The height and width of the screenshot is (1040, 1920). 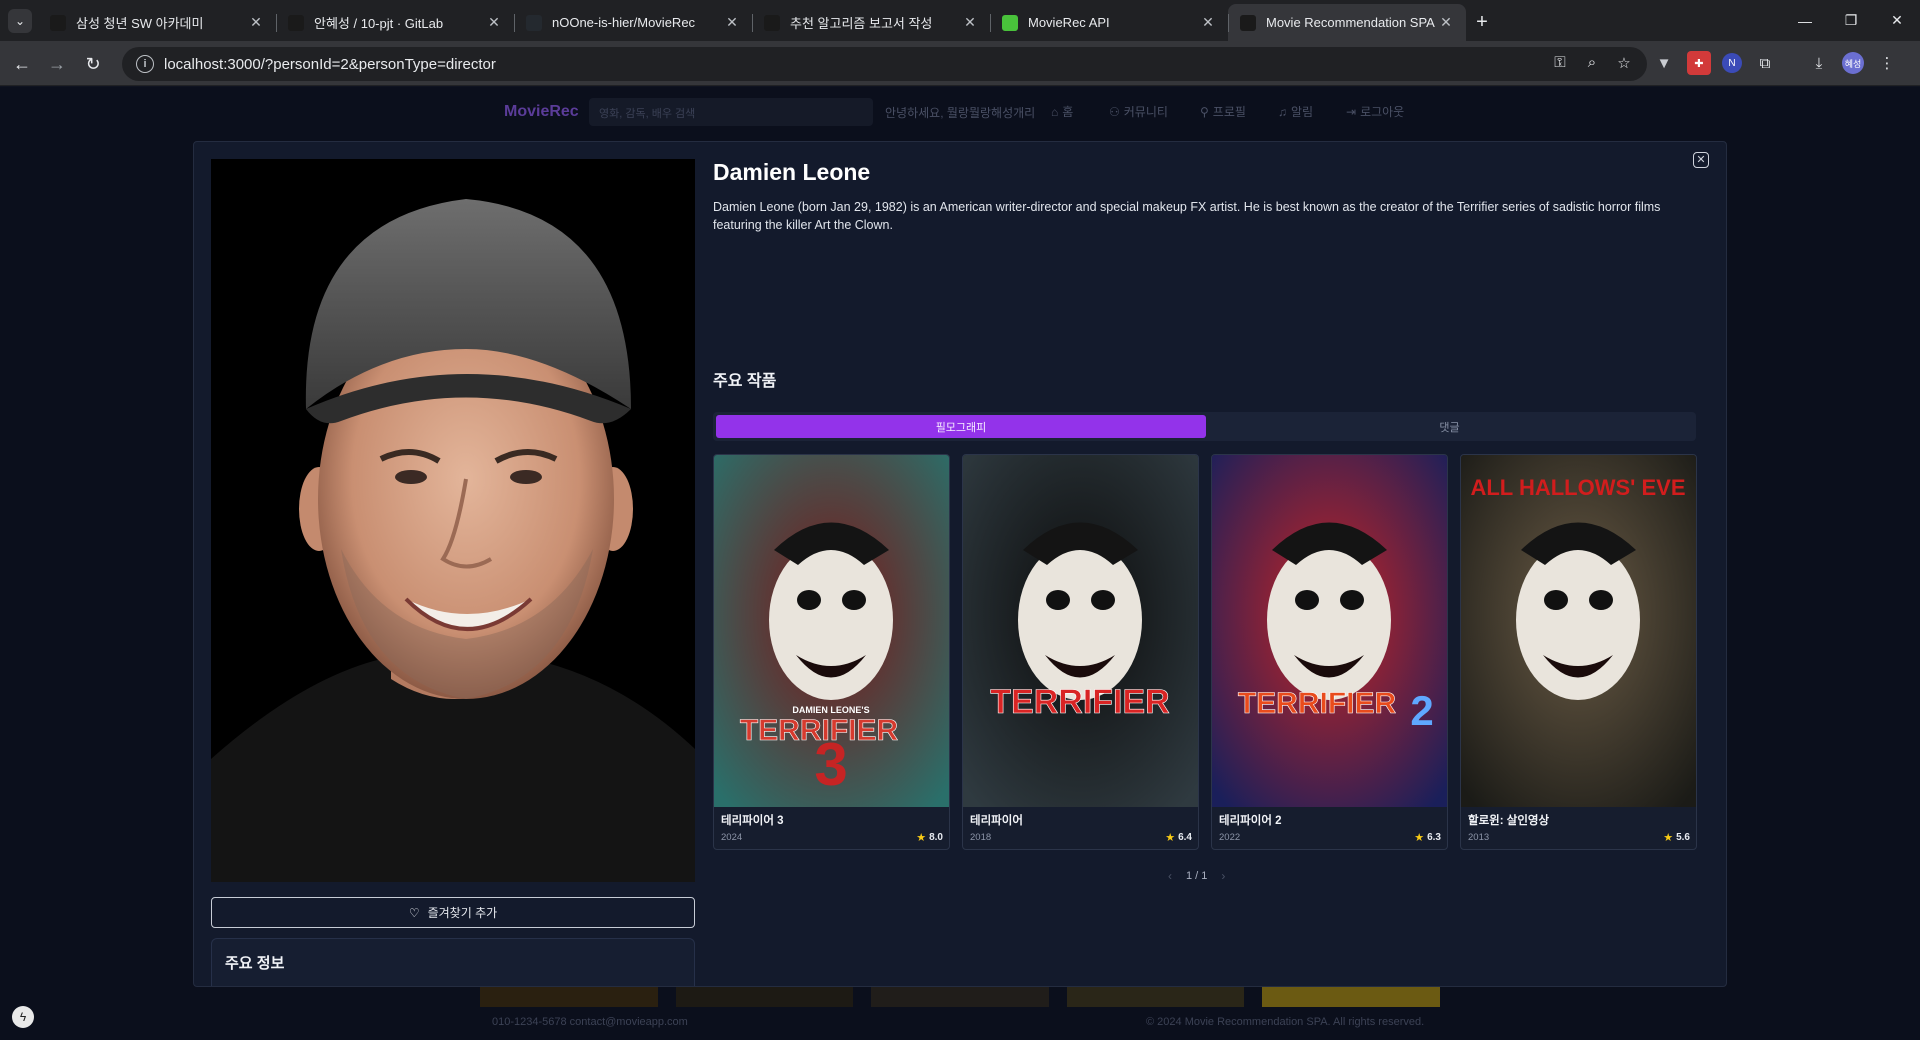 I want to click on movie-card: TERRIFIER 2 테리파이어 2 2022 ★ 6.3, so click(x=1329, y=652).